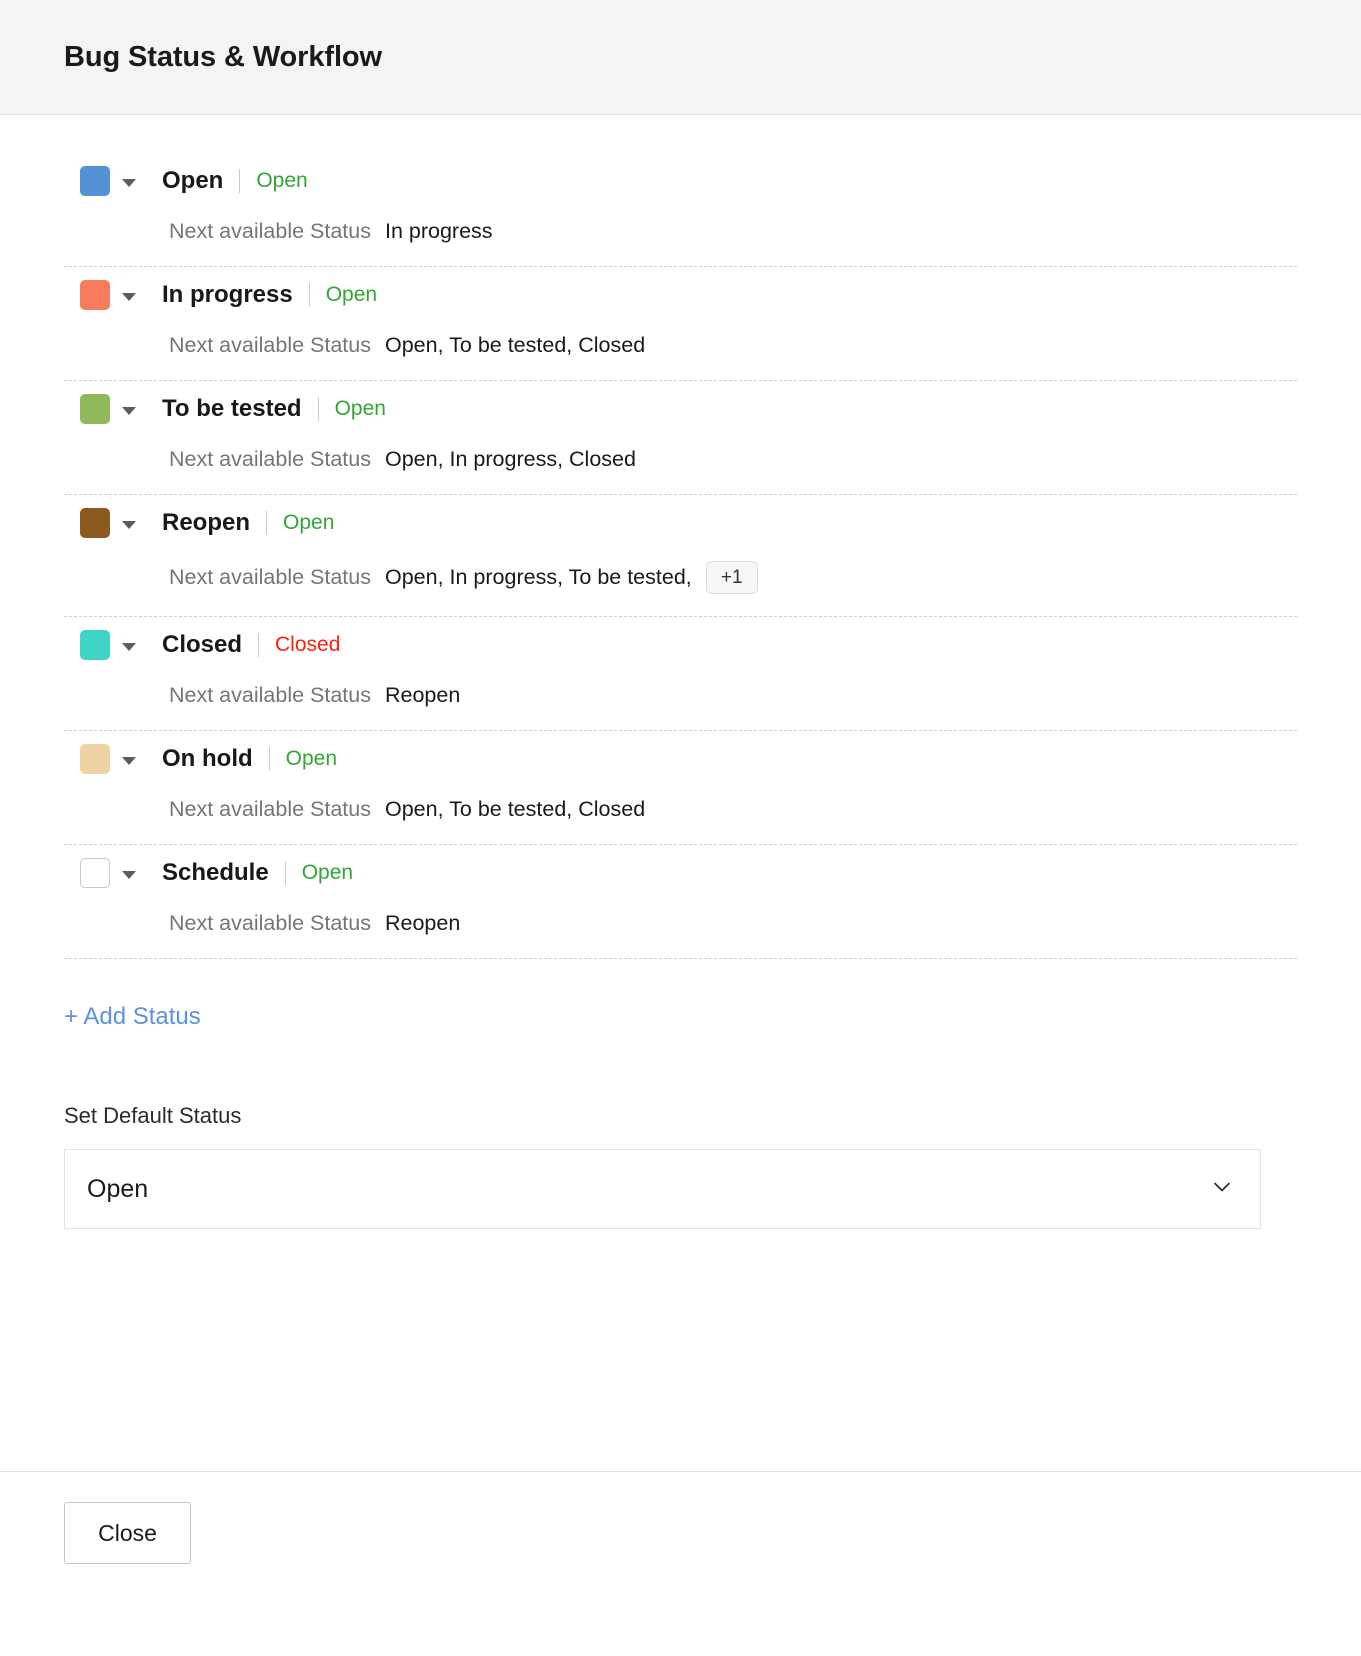  Describe the element at coordinates (202, 644) in the screenshot. I see `status-name: Closed` at that location.